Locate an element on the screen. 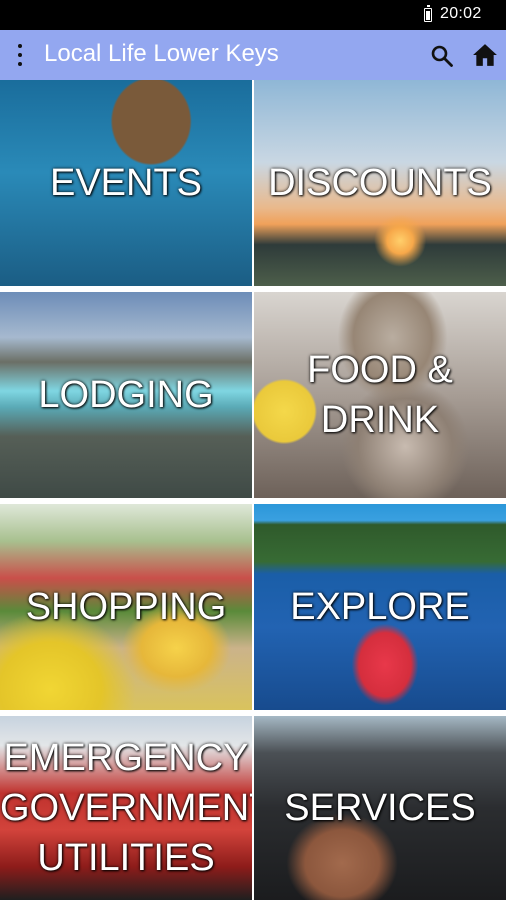 Image resolution: width=506 pixels, height=900 pixels. tile-label: EMERGENCY GOVERNMENT UTILITIES is located at coordinates (126, 808).